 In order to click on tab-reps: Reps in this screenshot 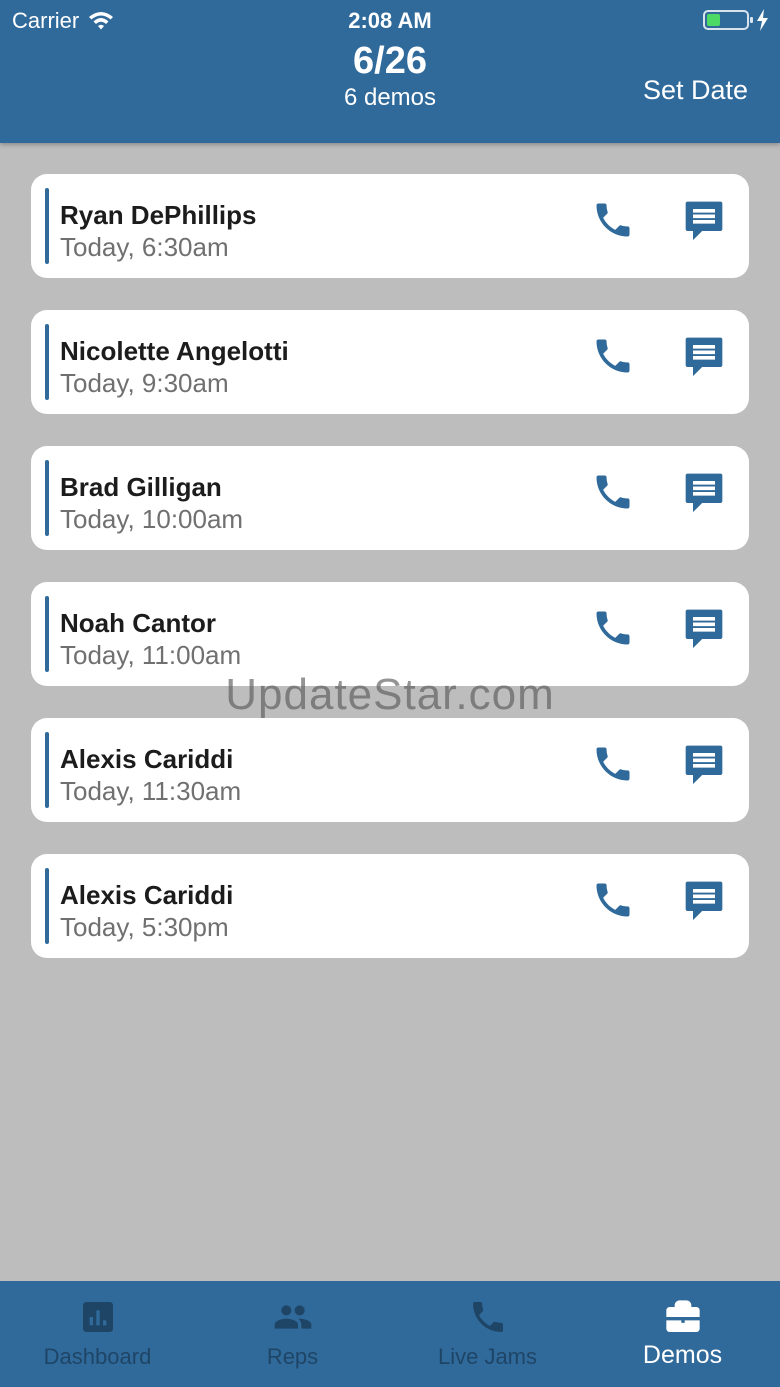, I will do `click(292, 1334)`.